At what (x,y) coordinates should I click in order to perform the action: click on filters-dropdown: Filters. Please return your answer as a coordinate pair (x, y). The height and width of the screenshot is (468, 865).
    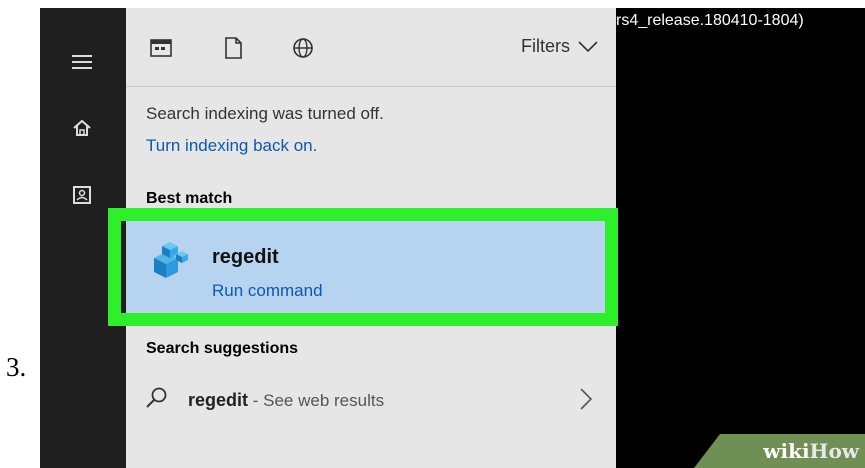
    Looking at the image, I should click on (559, 46).